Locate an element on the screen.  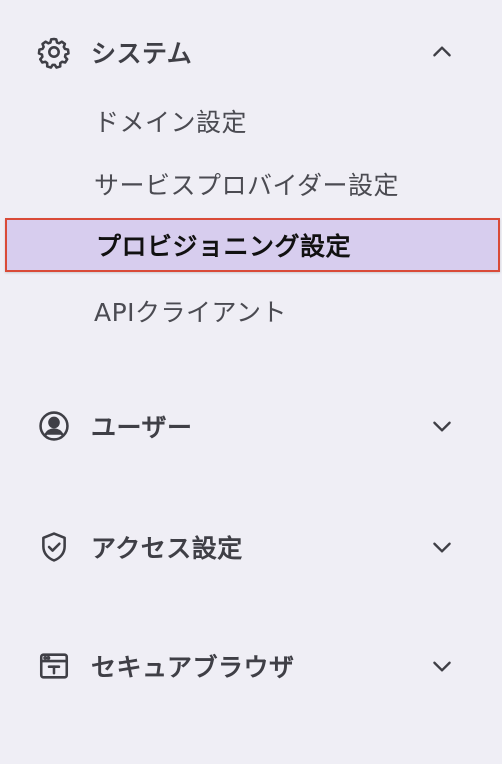
nav-item-label: プロビジョニング設定 is located at coordinates (224, 246).